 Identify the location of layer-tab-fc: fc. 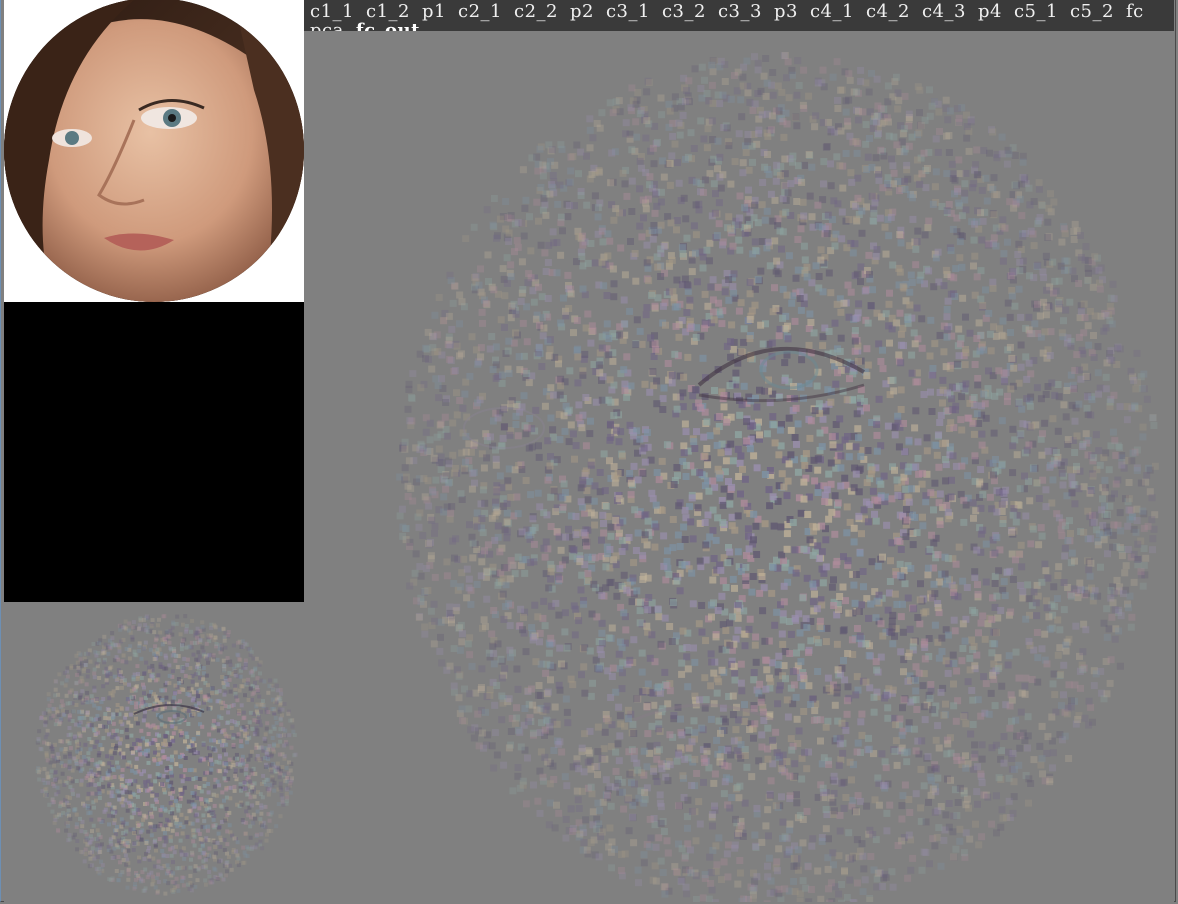
(1135, 11).